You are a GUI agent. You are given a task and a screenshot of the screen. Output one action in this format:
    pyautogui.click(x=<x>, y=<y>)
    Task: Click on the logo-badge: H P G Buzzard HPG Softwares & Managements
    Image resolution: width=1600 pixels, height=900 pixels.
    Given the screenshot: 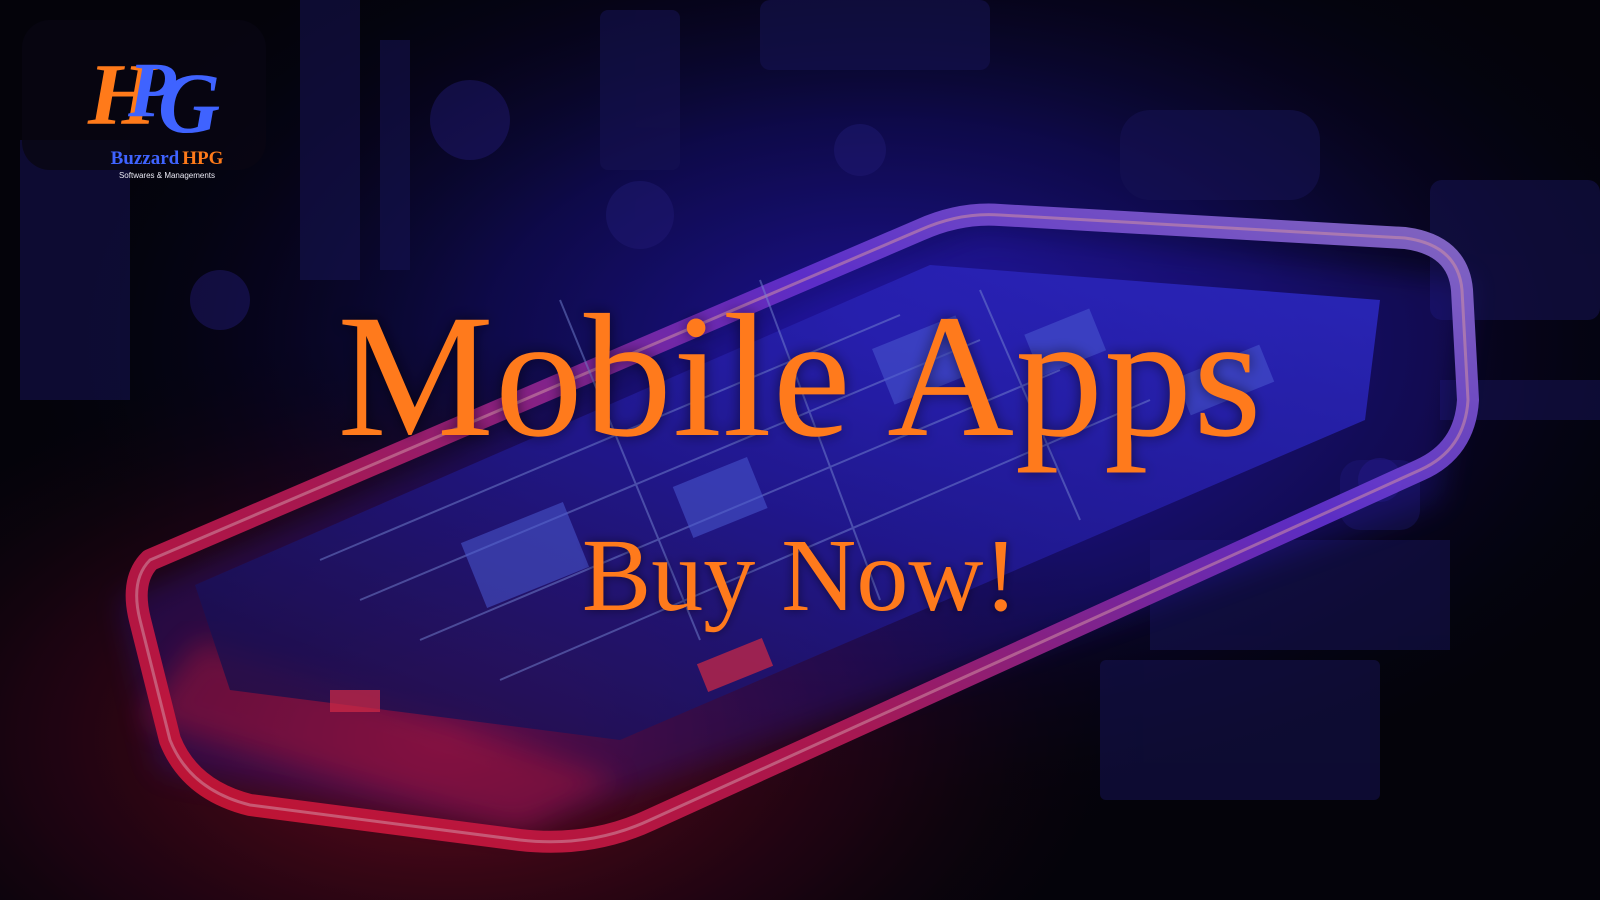 What is the action you would take?
    pyautogui.click(x=144, y=100)
    